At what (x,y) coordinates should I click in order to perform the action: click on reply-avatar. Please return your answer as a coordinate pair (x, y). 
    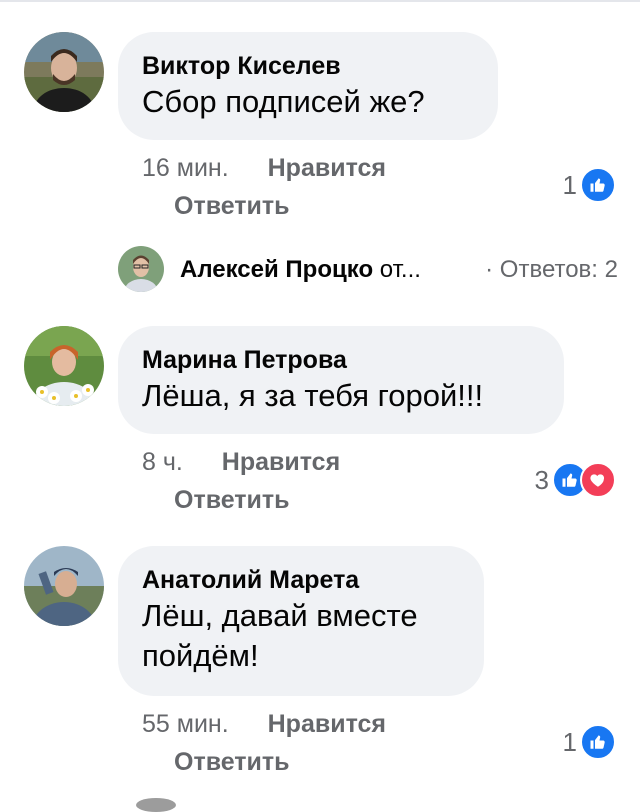
    Looking at the image, I should click on (141, 269).